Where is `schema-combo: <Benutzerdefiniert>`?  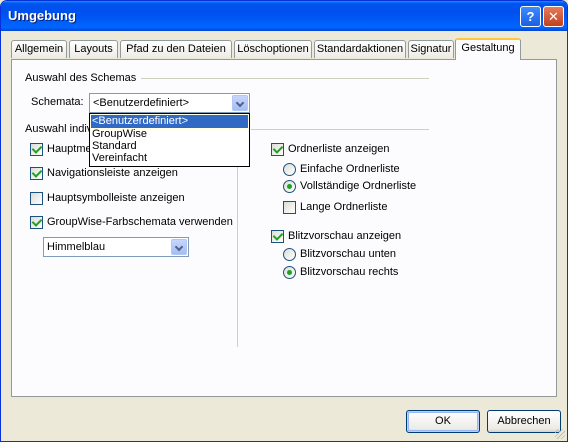 schema-combo: <Benutzerdefiniert> is located at coordinates (169, 103).